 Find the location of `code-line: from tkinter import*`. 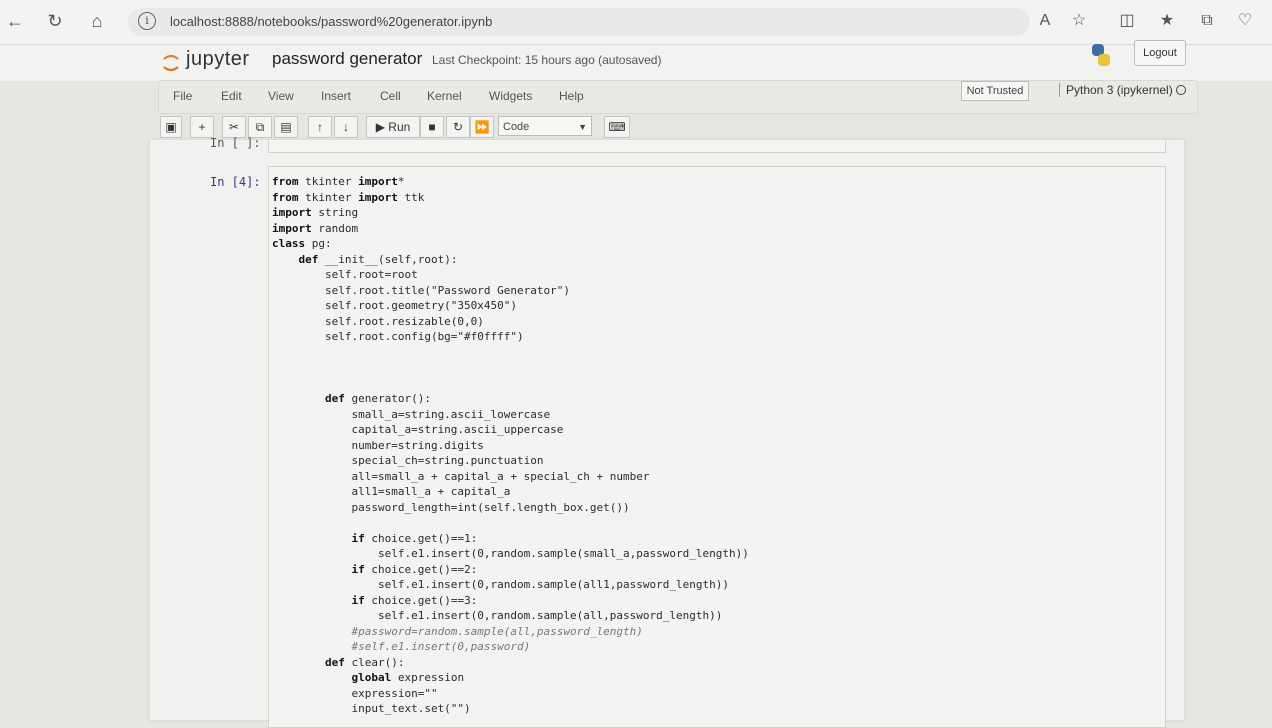

code-line: from tkinter import* is located at coordinates (338, 181).